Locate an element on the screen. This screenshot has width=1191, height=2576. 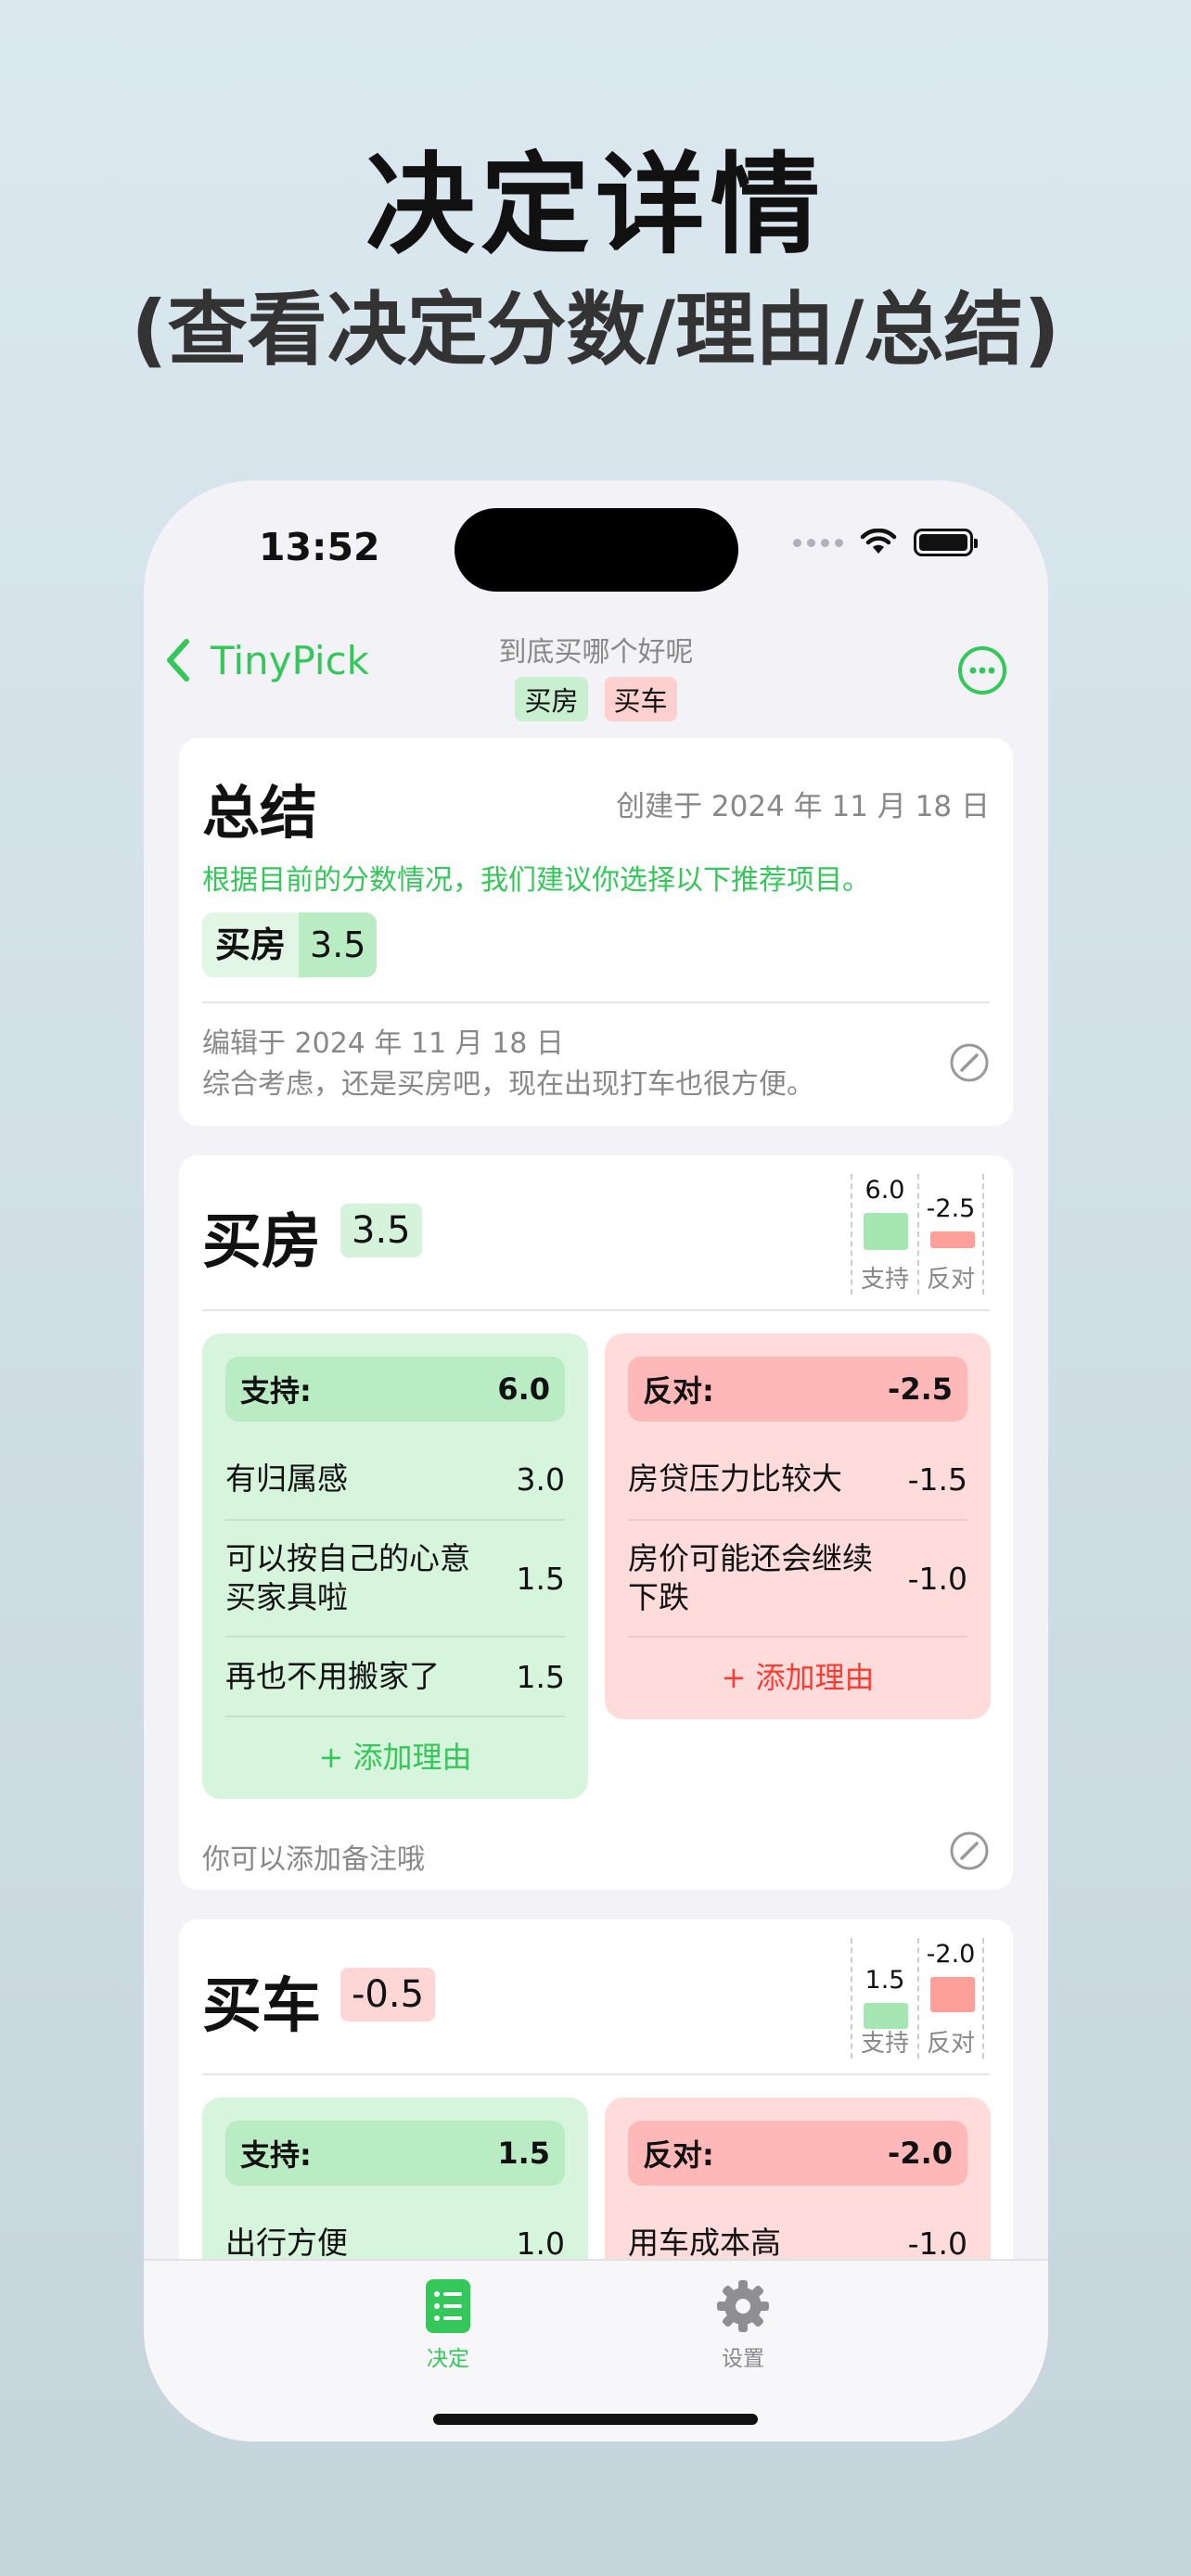
battery-icon is located at coordinates (946, 542).